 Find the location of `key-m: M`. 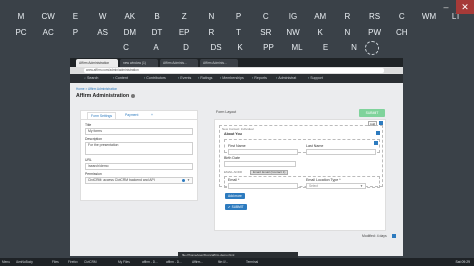

key-m: M is located at coordinates (21, 17).